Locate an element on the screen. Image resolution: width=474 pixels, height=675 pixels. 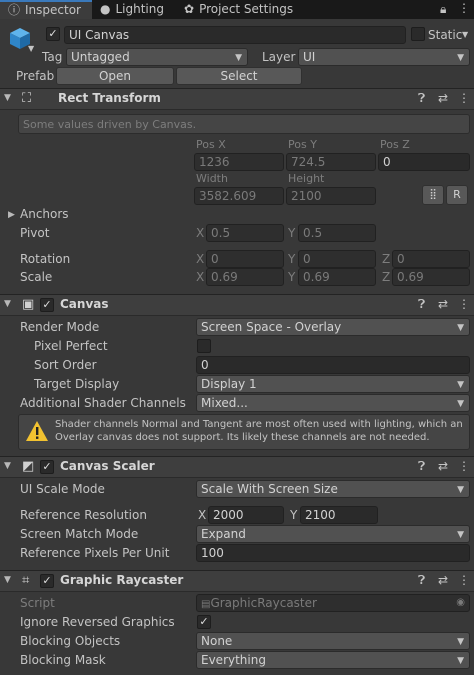
static-checkbox is located at coordinates (418, 34).